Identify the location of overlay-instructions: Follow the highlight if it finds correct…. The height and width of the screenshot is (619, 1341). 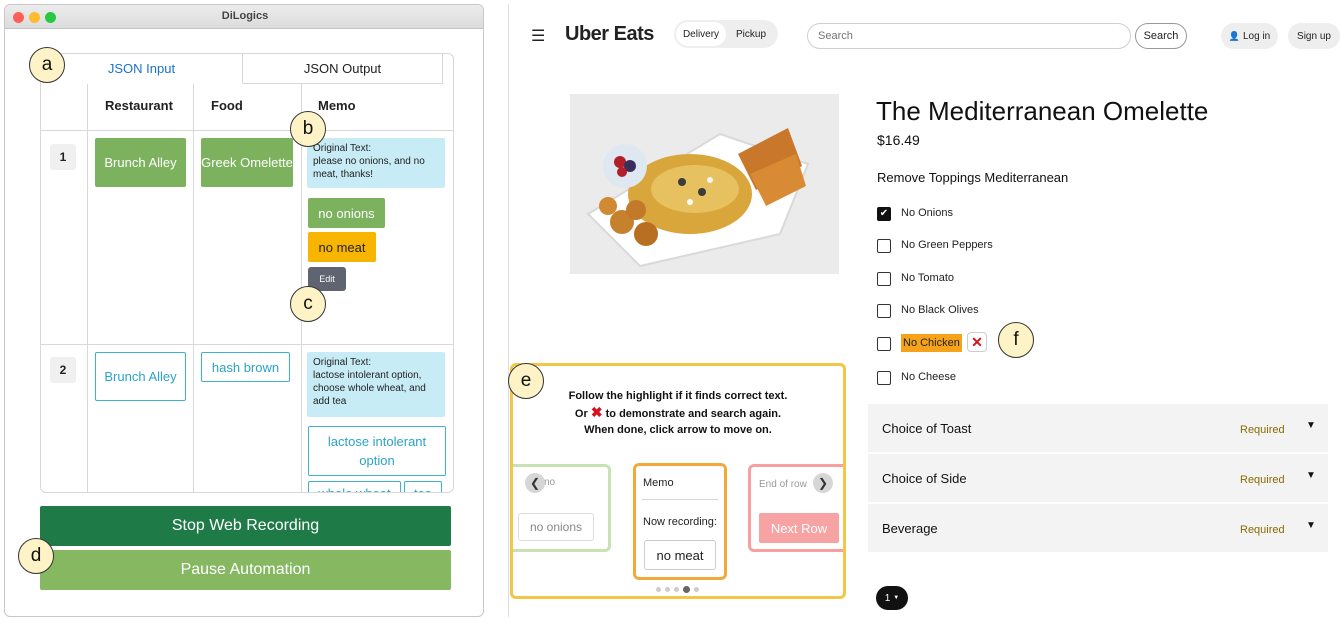
(678, 413).